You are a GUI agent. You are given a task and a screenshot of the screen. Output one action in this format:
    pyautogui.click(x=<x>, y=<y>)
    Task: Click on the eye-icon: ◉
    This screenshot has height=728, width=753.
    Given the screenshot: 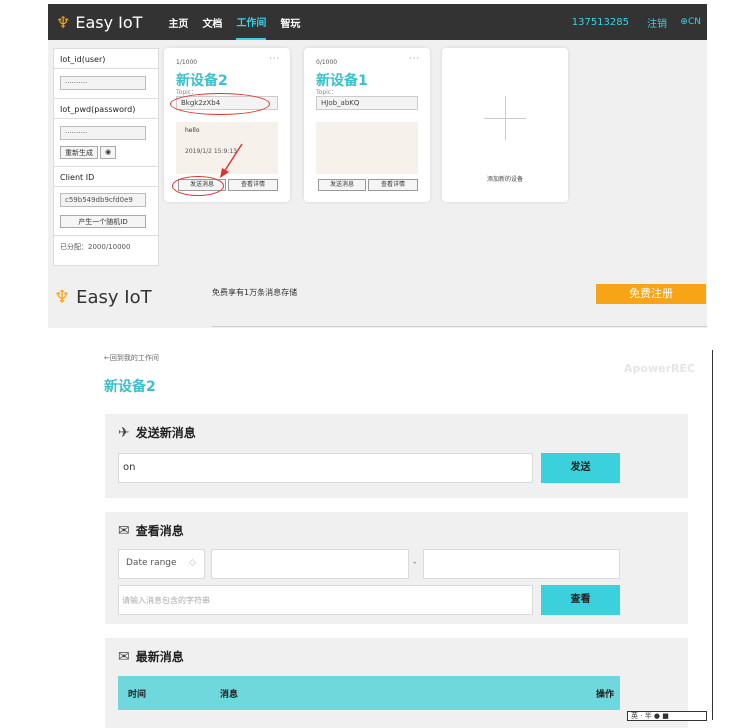 What is the action you would take?
    pyautogui.click(x=108, y=152)
    